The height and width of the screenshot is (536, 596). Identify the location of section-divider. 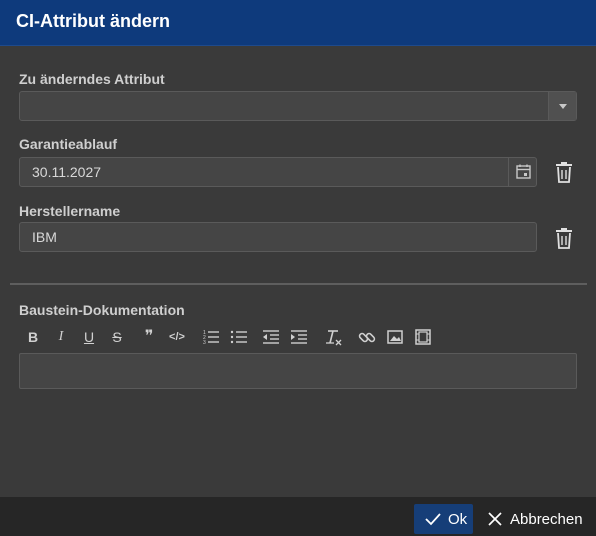
(298, 284).